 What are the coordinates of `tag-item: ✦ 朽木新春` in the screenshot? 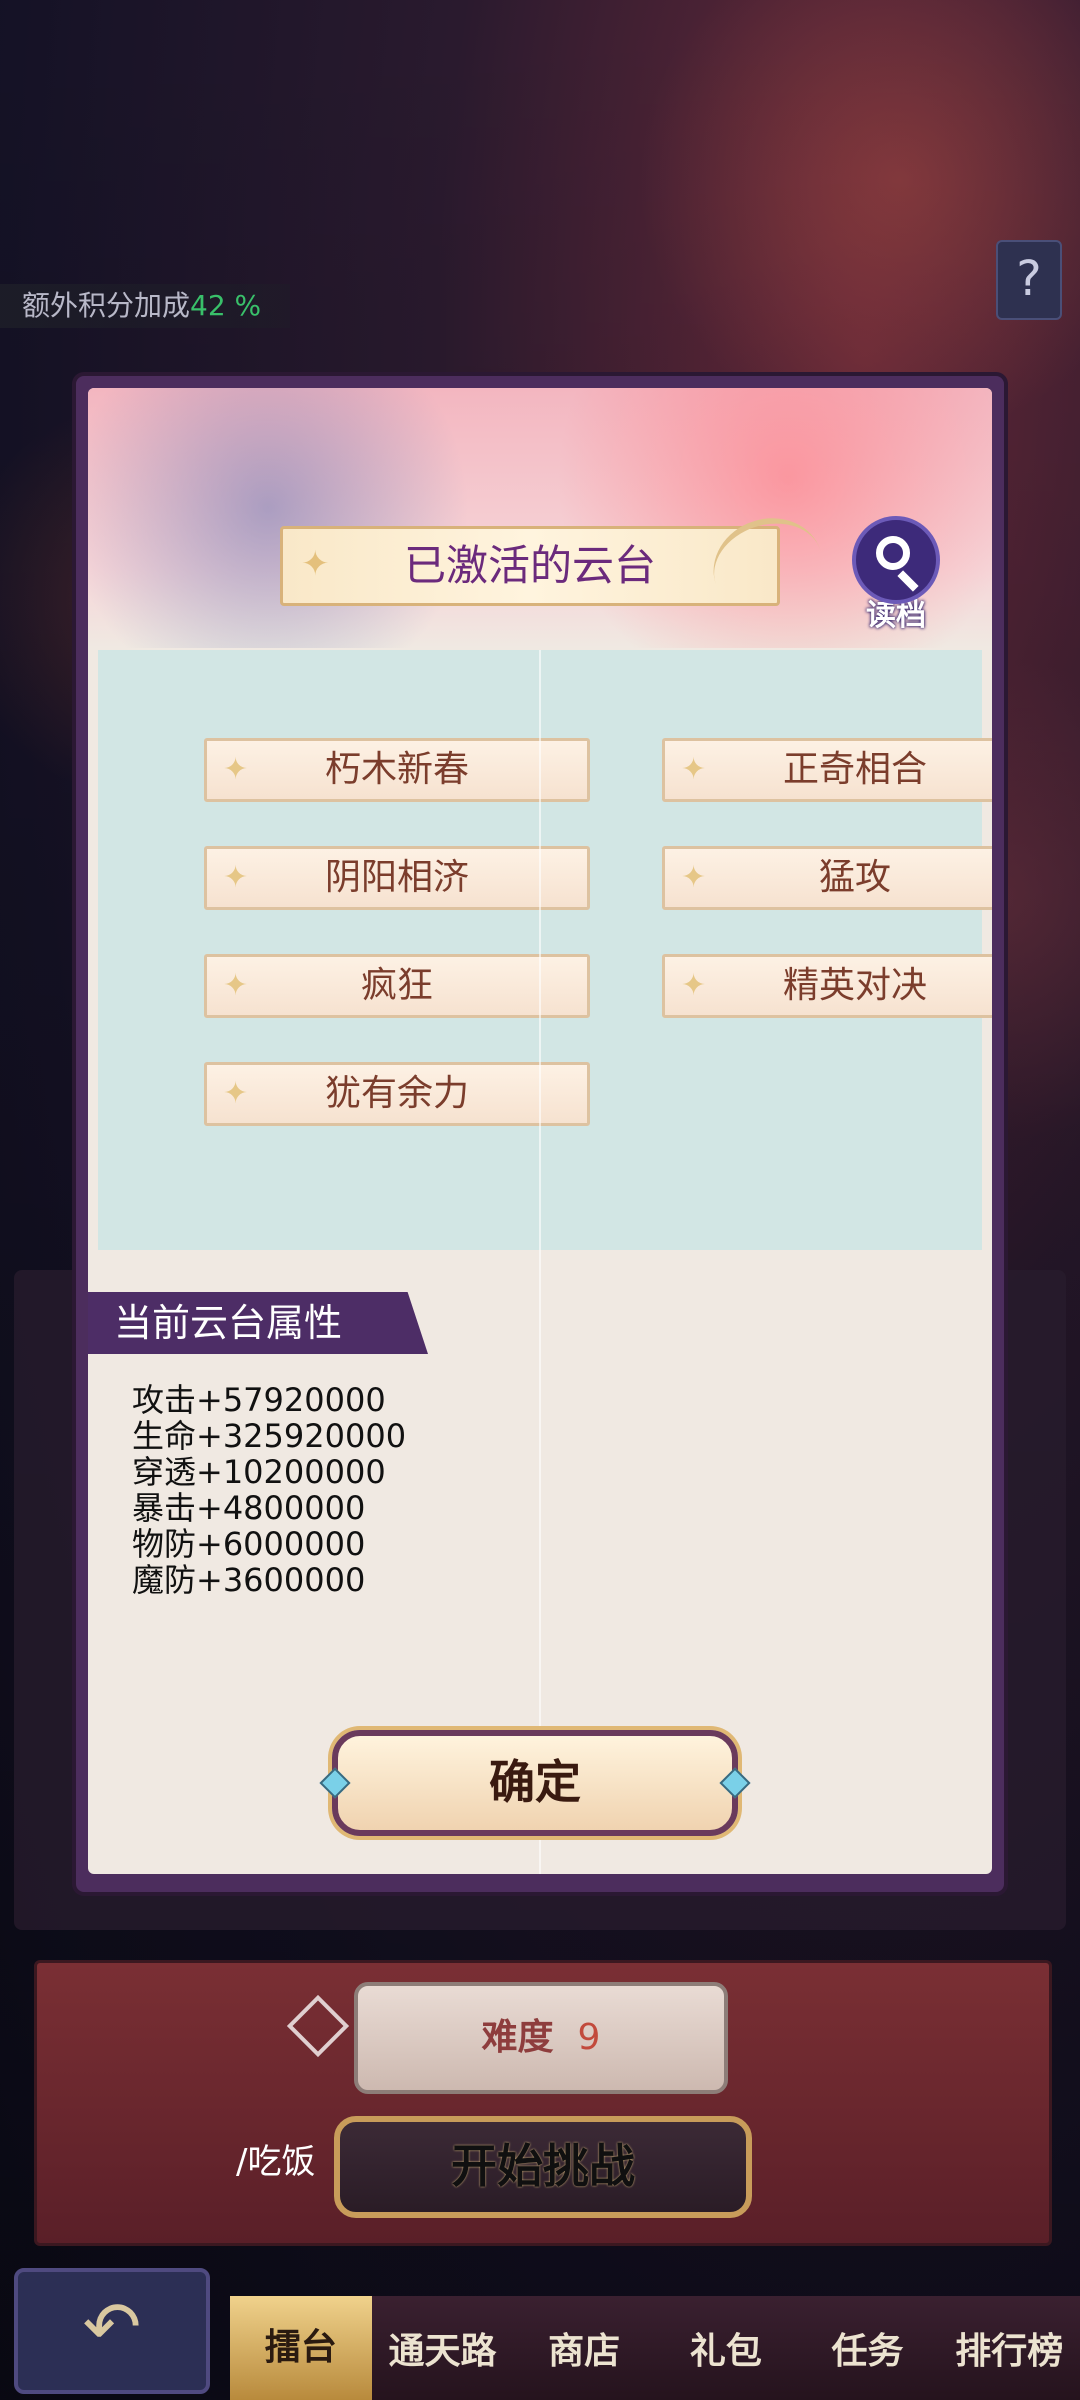 It's located at (397, 770).